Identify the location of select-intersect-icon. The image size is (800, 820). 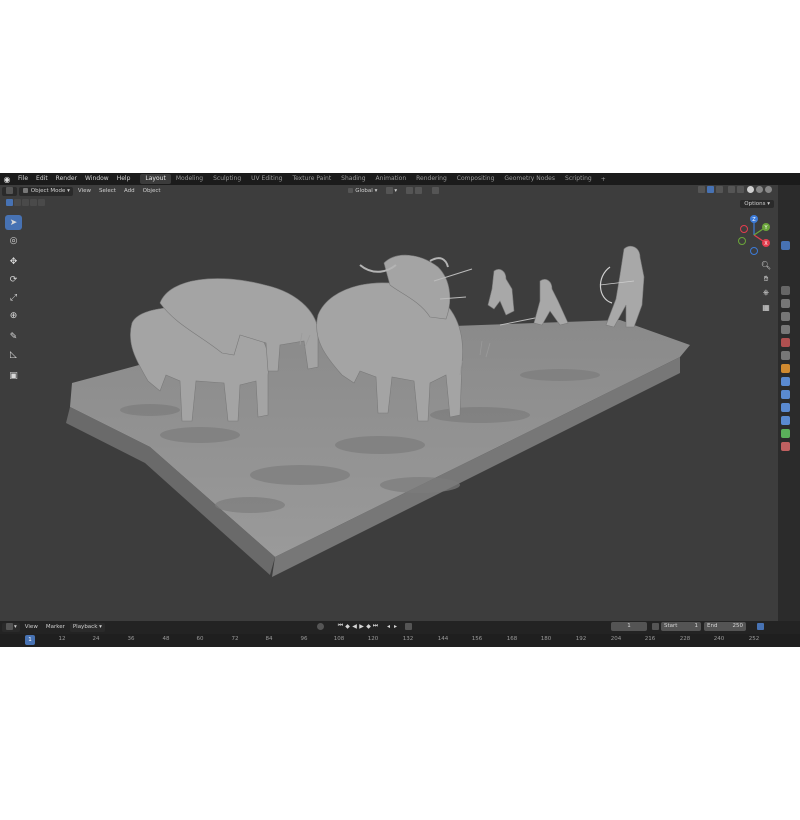
(41, 202).